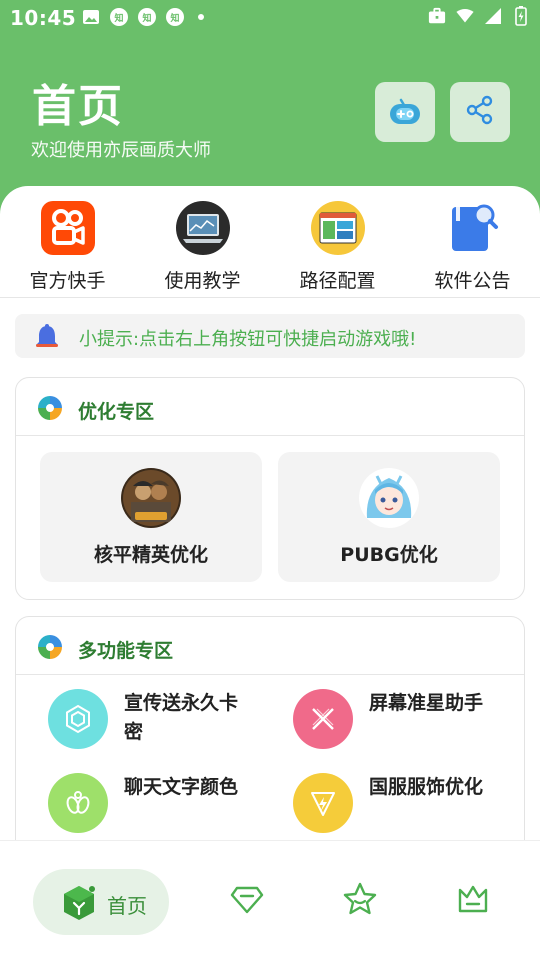  I want to click on section-header: 多功能专区, so click(270, 646).